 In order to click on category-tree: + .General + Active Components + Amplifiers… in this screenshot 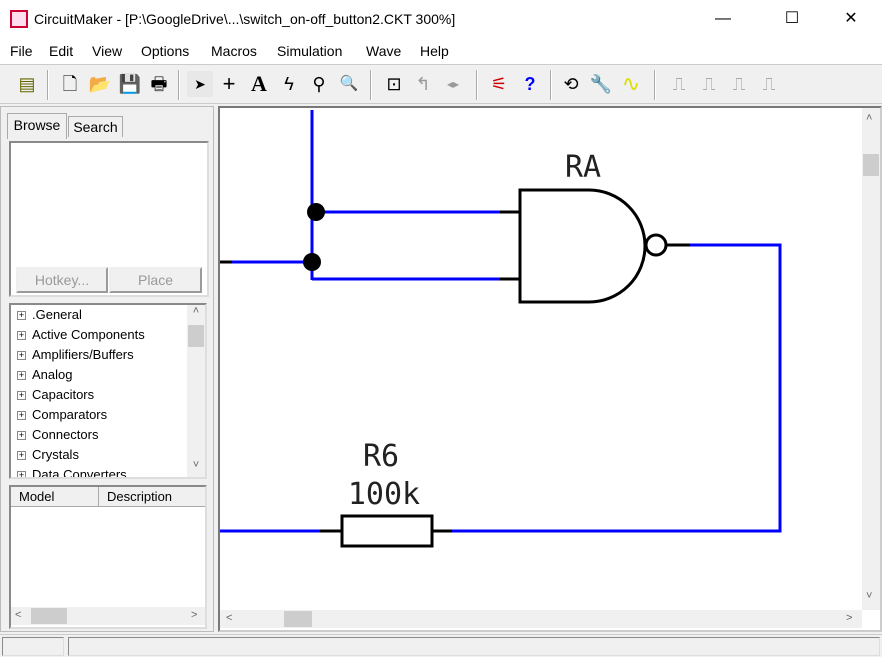, I will do `click(108, 391)`.